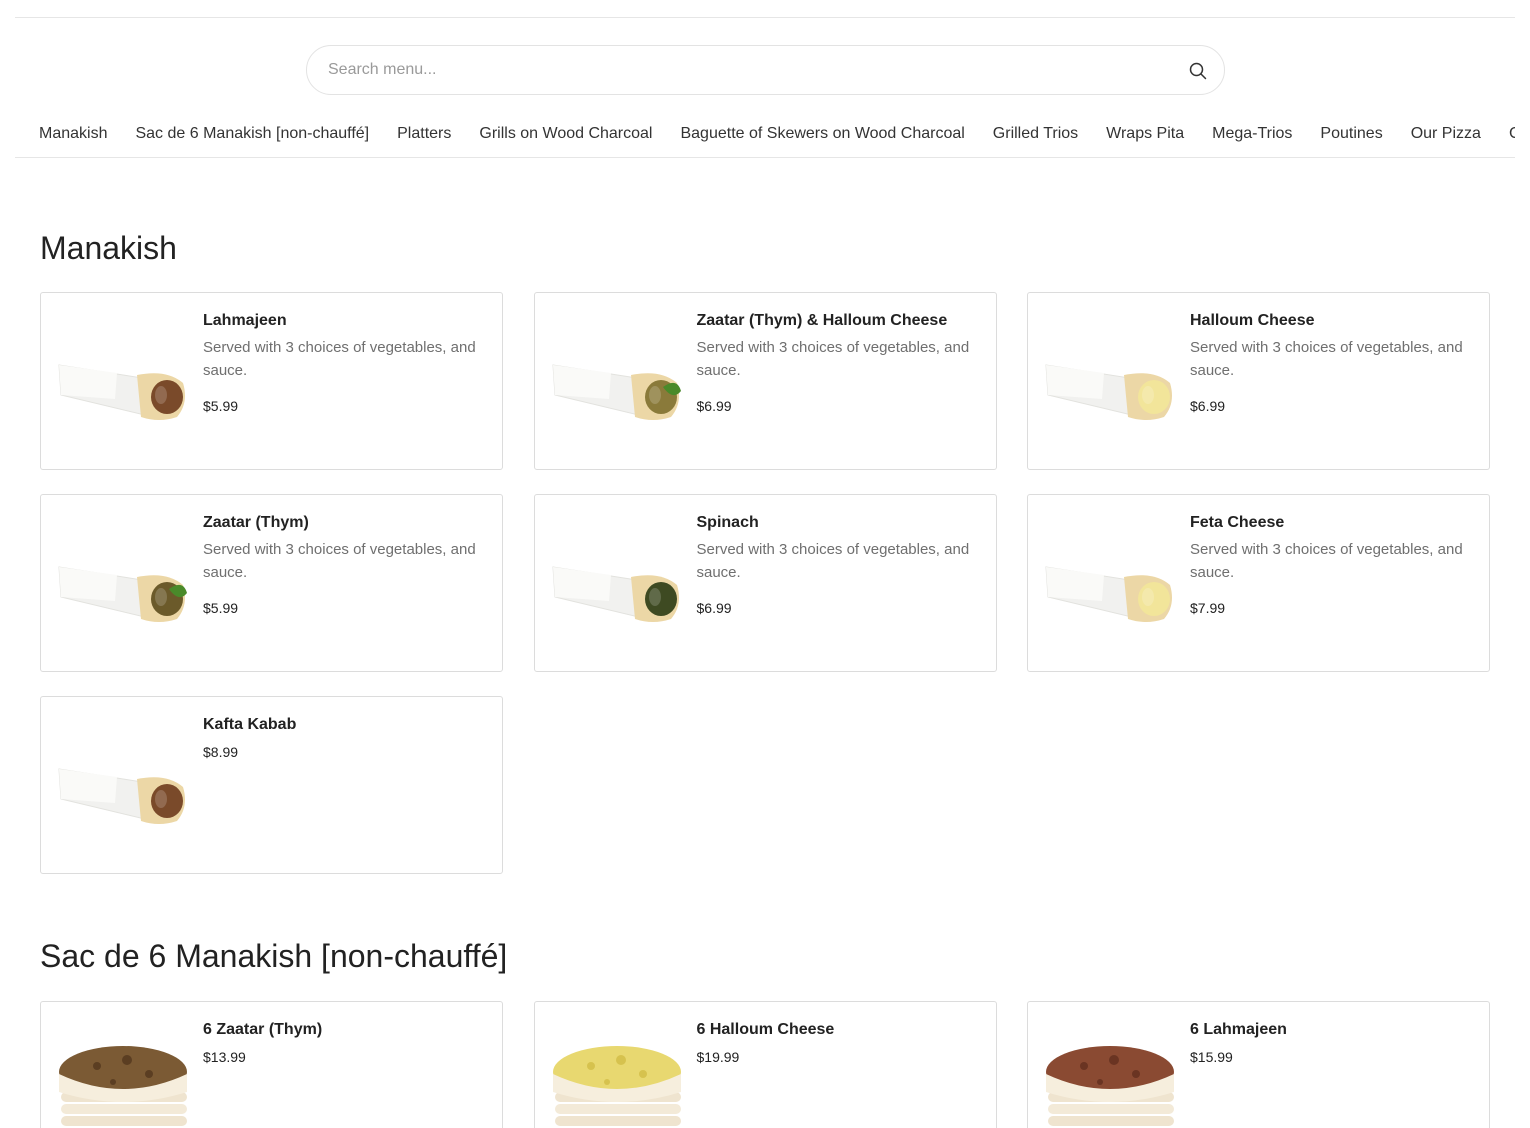 Image resolution: width=1530 pixels, height=1128 pixels. Describe the element at coordinates (1035, 134) in the screenshot. I see `category-tab: Grilled Trios` at that location.